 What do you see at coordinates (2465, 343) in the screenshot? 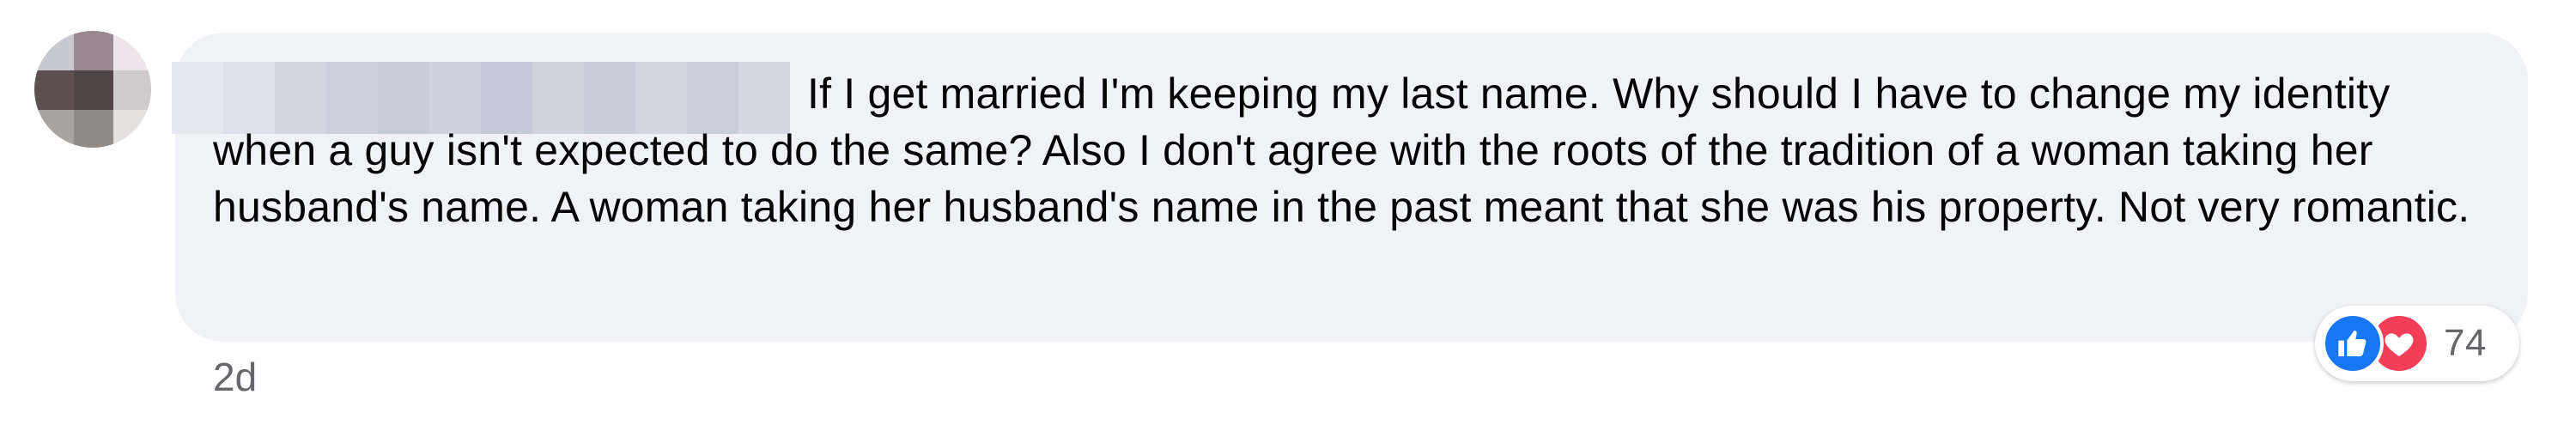
I see `reaction-count: 74` at bounding box center [2465, 343].